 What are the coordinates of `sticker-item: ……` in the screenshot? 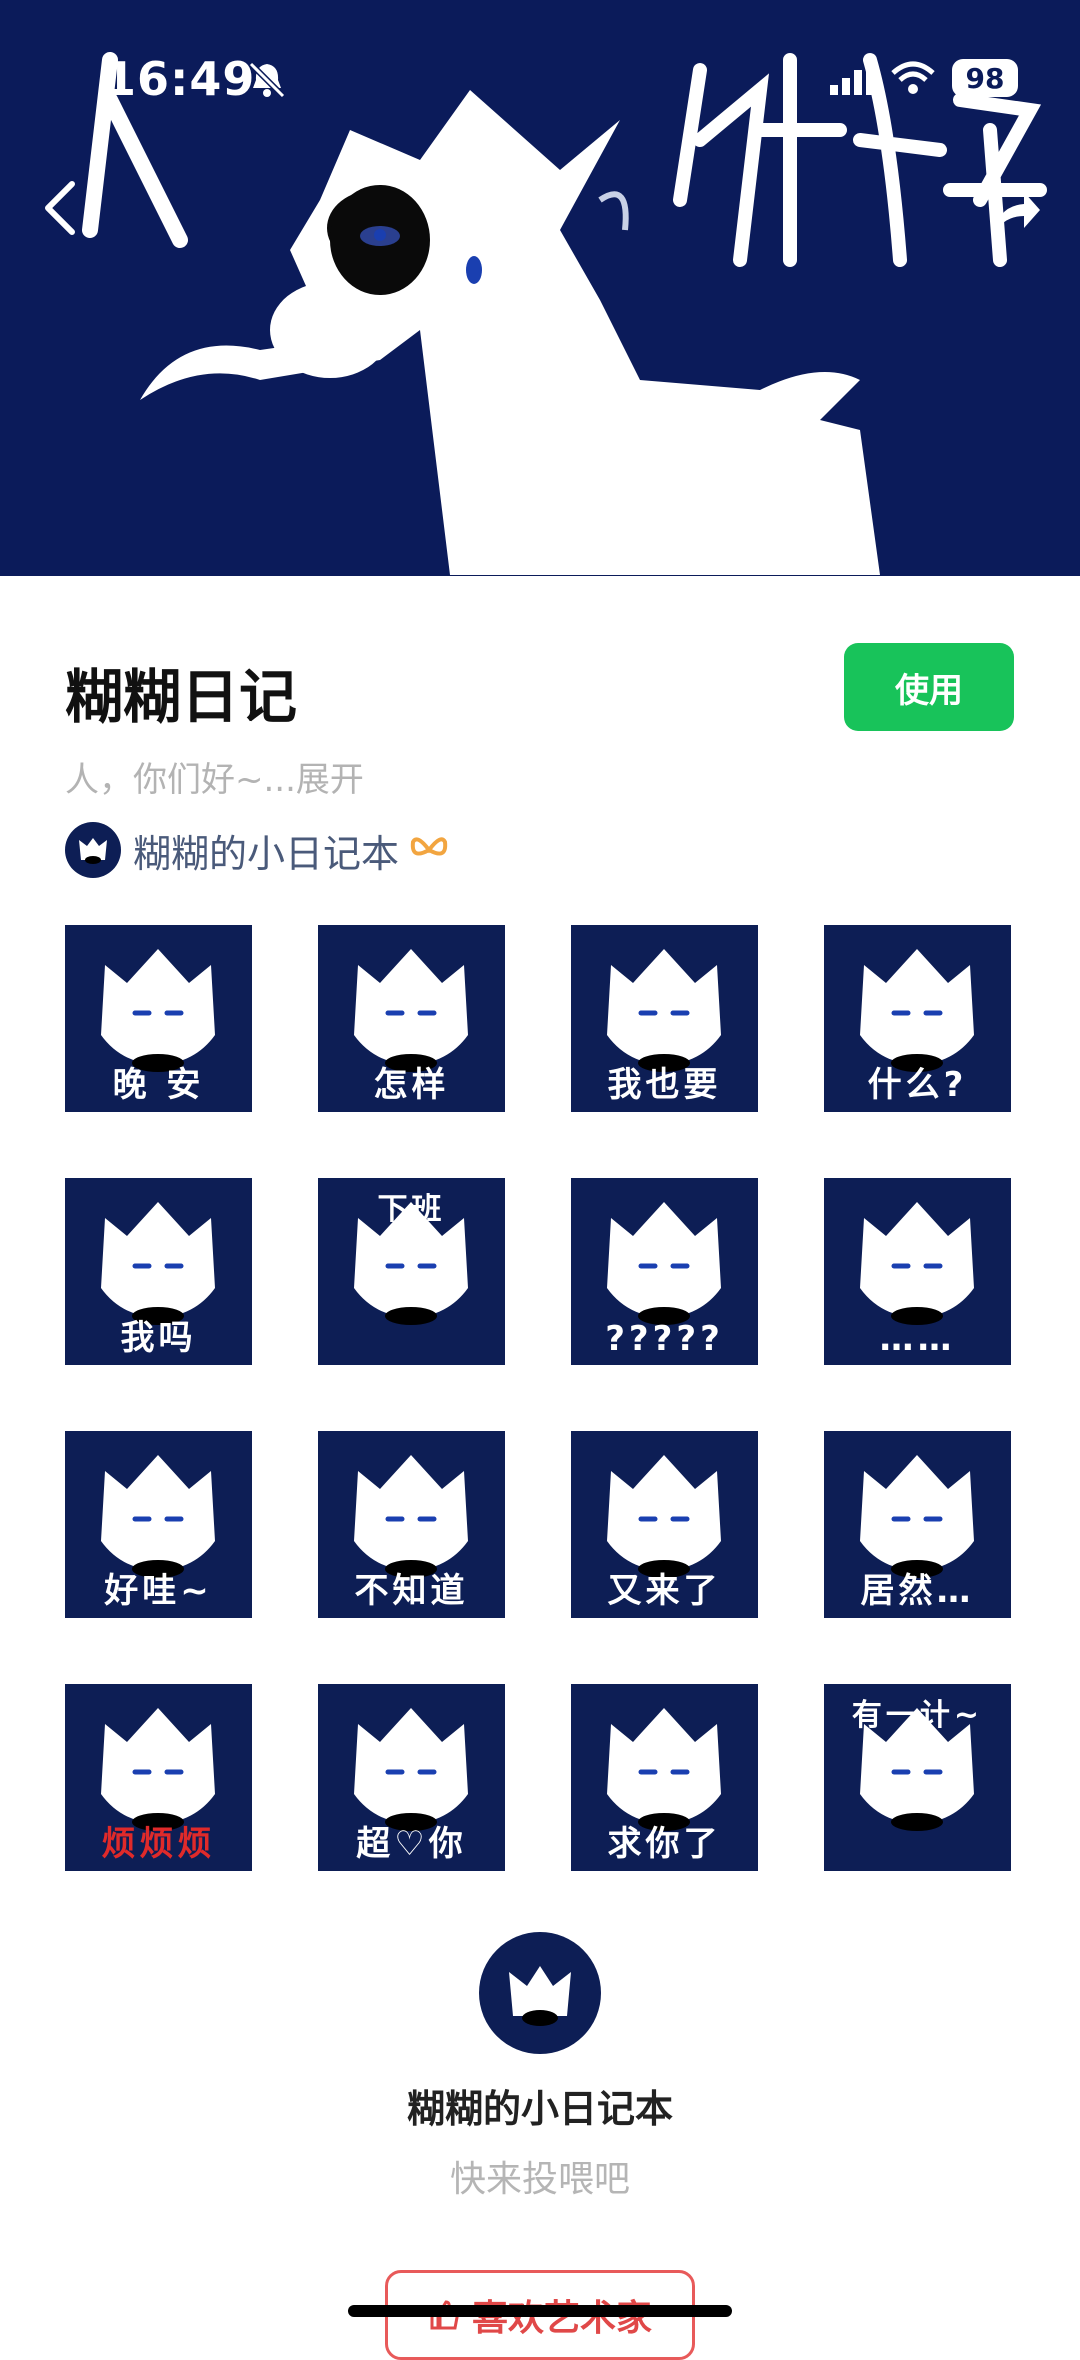 It's located at (917, 1271).